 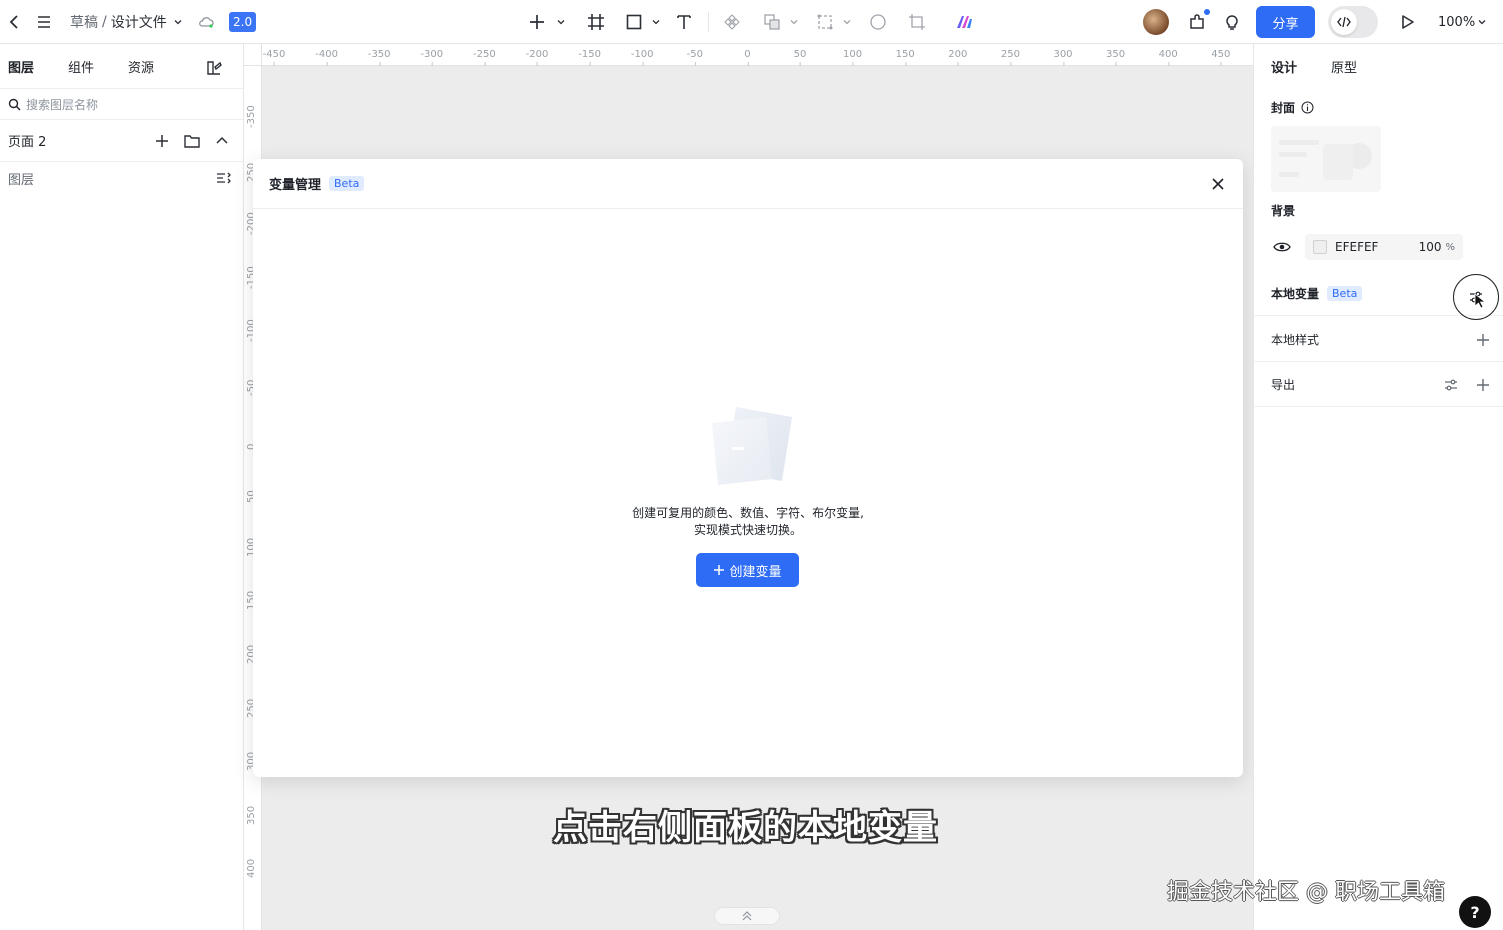 I want to click on back-icon, so click(x=15, y=22).